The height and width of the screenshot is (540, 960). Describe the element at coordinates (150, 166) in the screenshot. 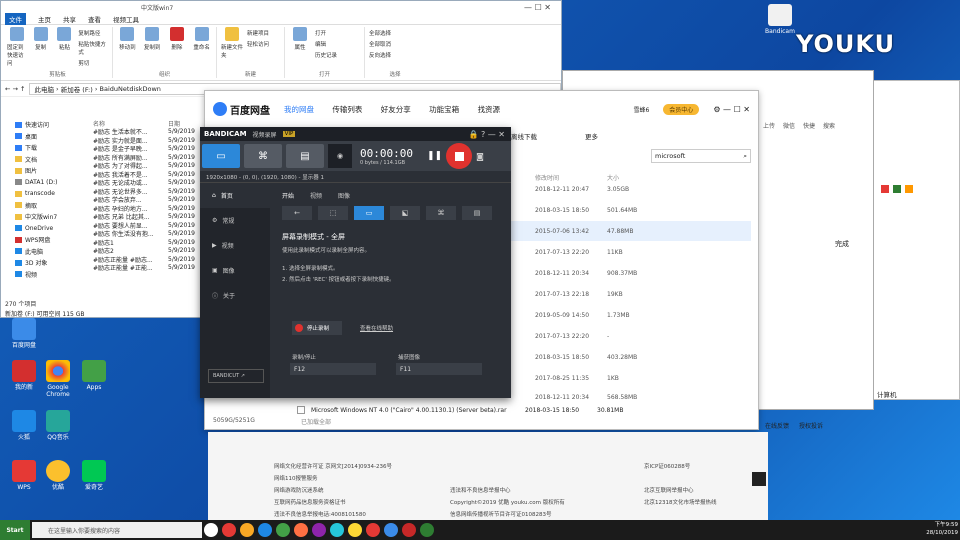

I see `file-row: #励志 为了对得起... 5/9/2019` at that location.